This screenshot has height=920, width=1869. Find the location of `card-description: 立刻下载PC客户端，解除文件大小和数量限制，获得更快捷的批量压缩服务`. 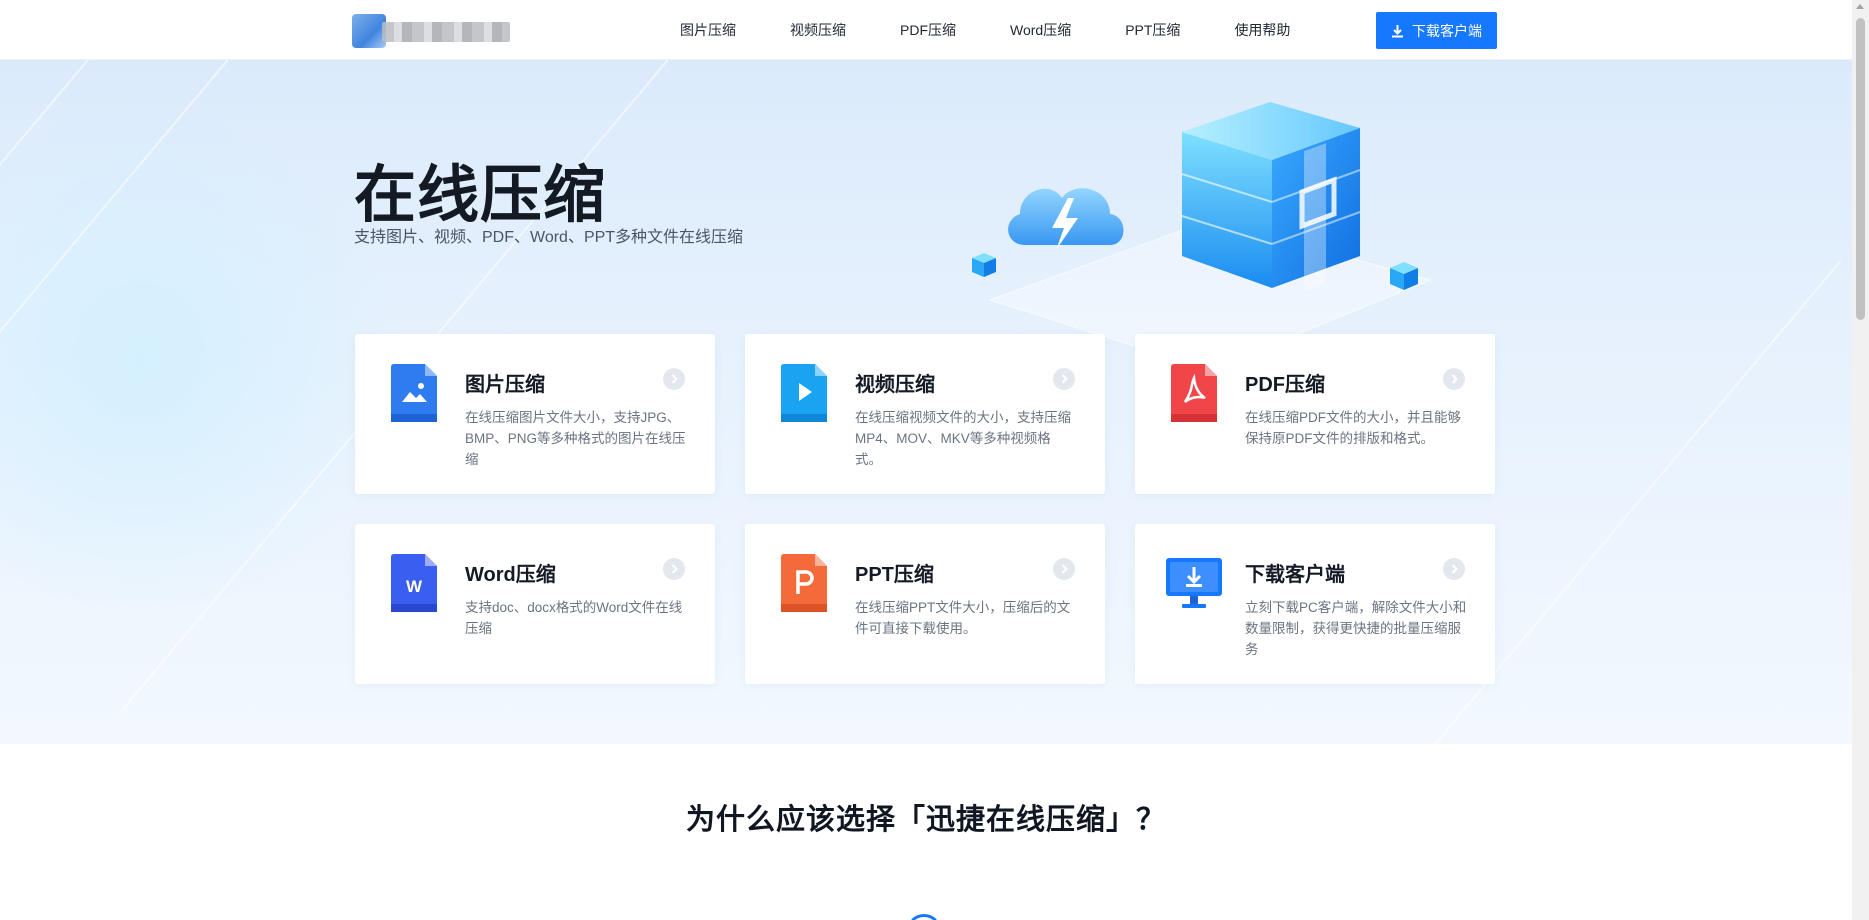

card-description: 立刻下载PC客户端，解除文件大小和数量限制，获得更快捷的批量压缩服务 is located at coordinates (1356, 628).